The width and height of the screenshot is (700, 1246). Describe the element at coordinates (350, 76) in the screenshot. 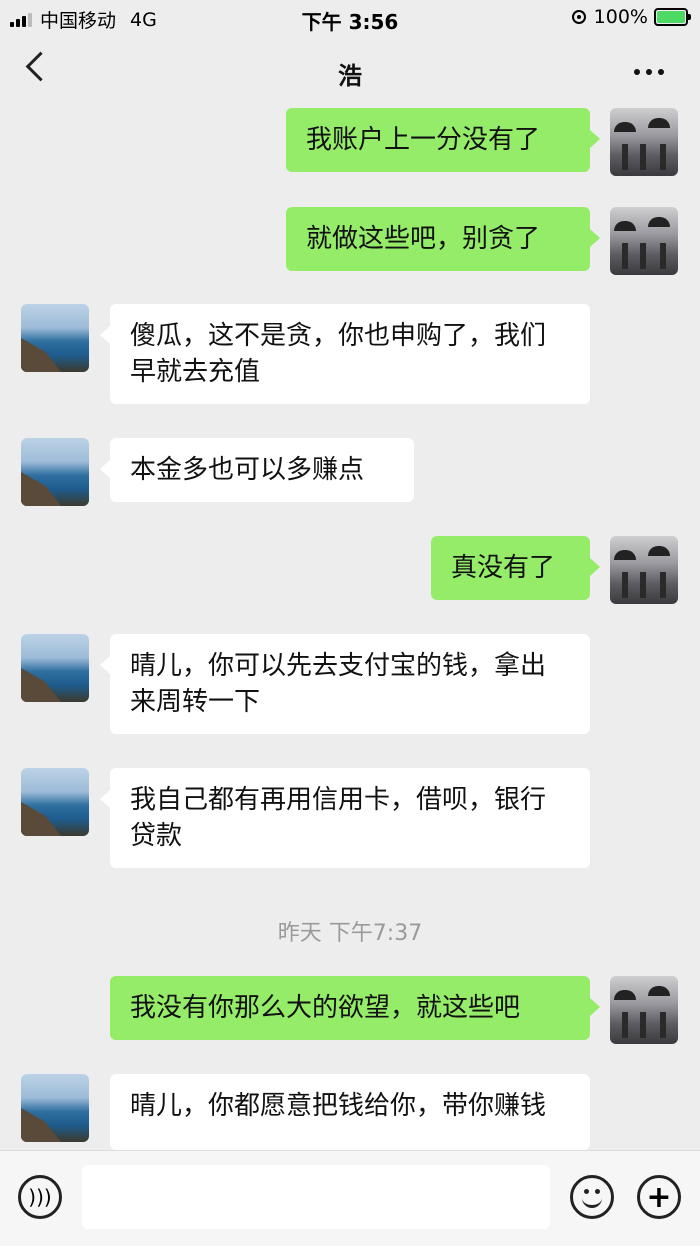

I see `chat-title: 浩` at that location.